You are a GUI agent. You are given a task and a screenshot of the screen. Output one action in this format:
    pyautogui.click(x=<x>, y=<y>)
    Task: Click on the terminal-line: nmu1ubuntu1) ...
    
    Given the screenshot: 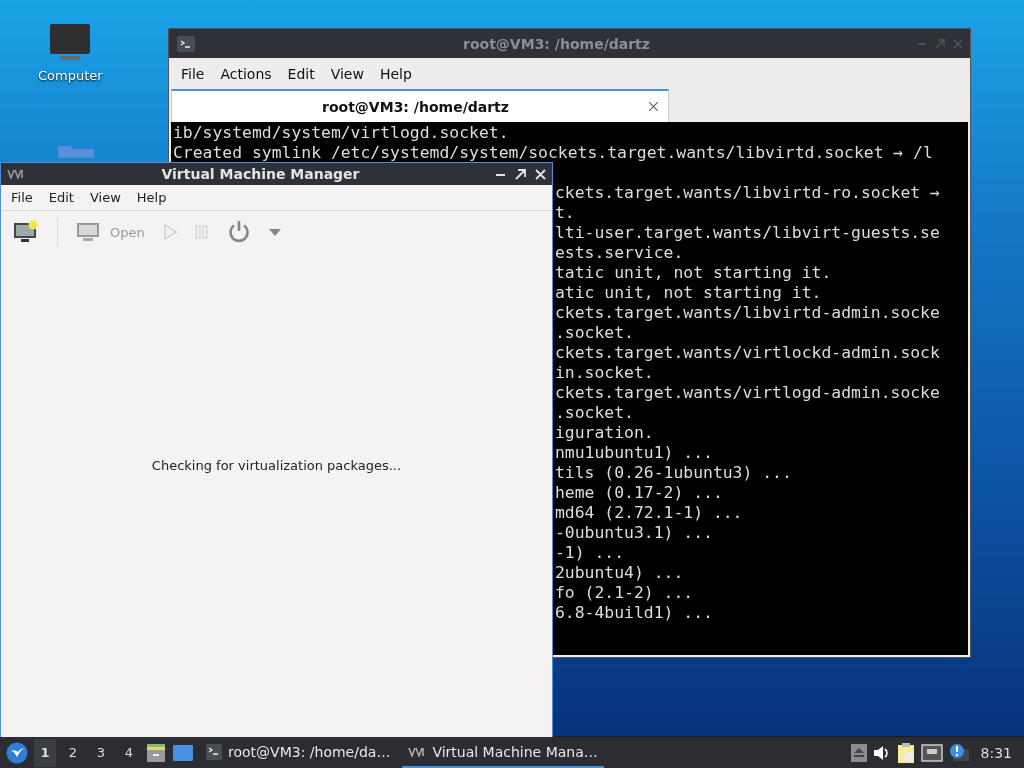 What is the action you would take?
    pyautogui.click(x=634, y=453)
    